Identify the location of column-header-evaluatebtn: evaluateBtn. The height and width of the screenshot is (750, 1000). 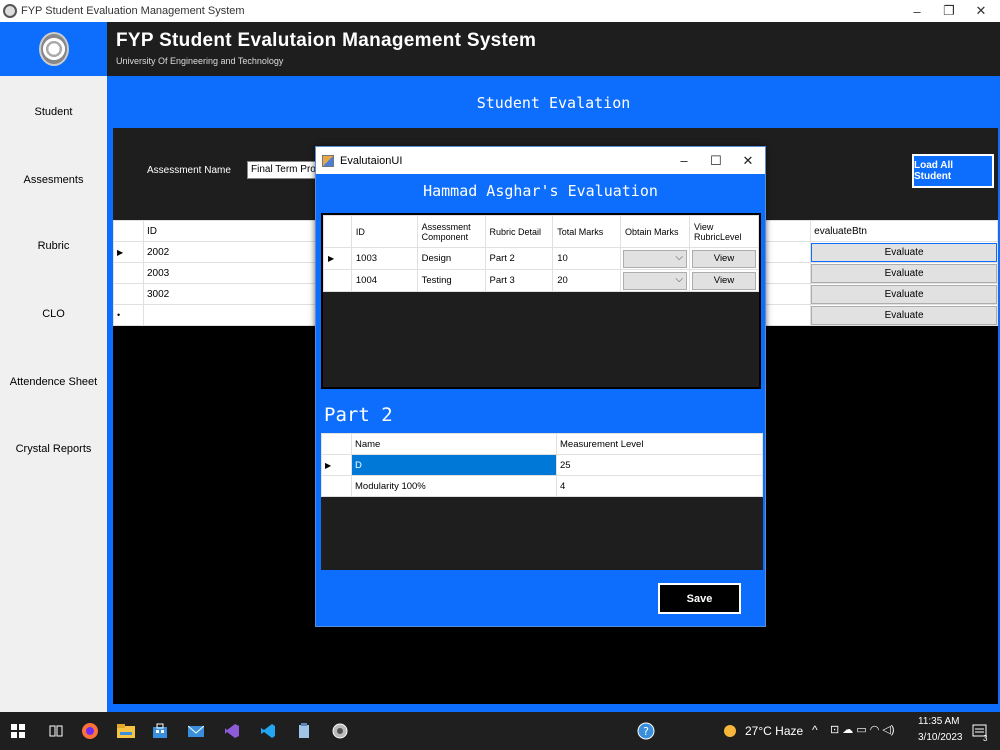
(904, 231).